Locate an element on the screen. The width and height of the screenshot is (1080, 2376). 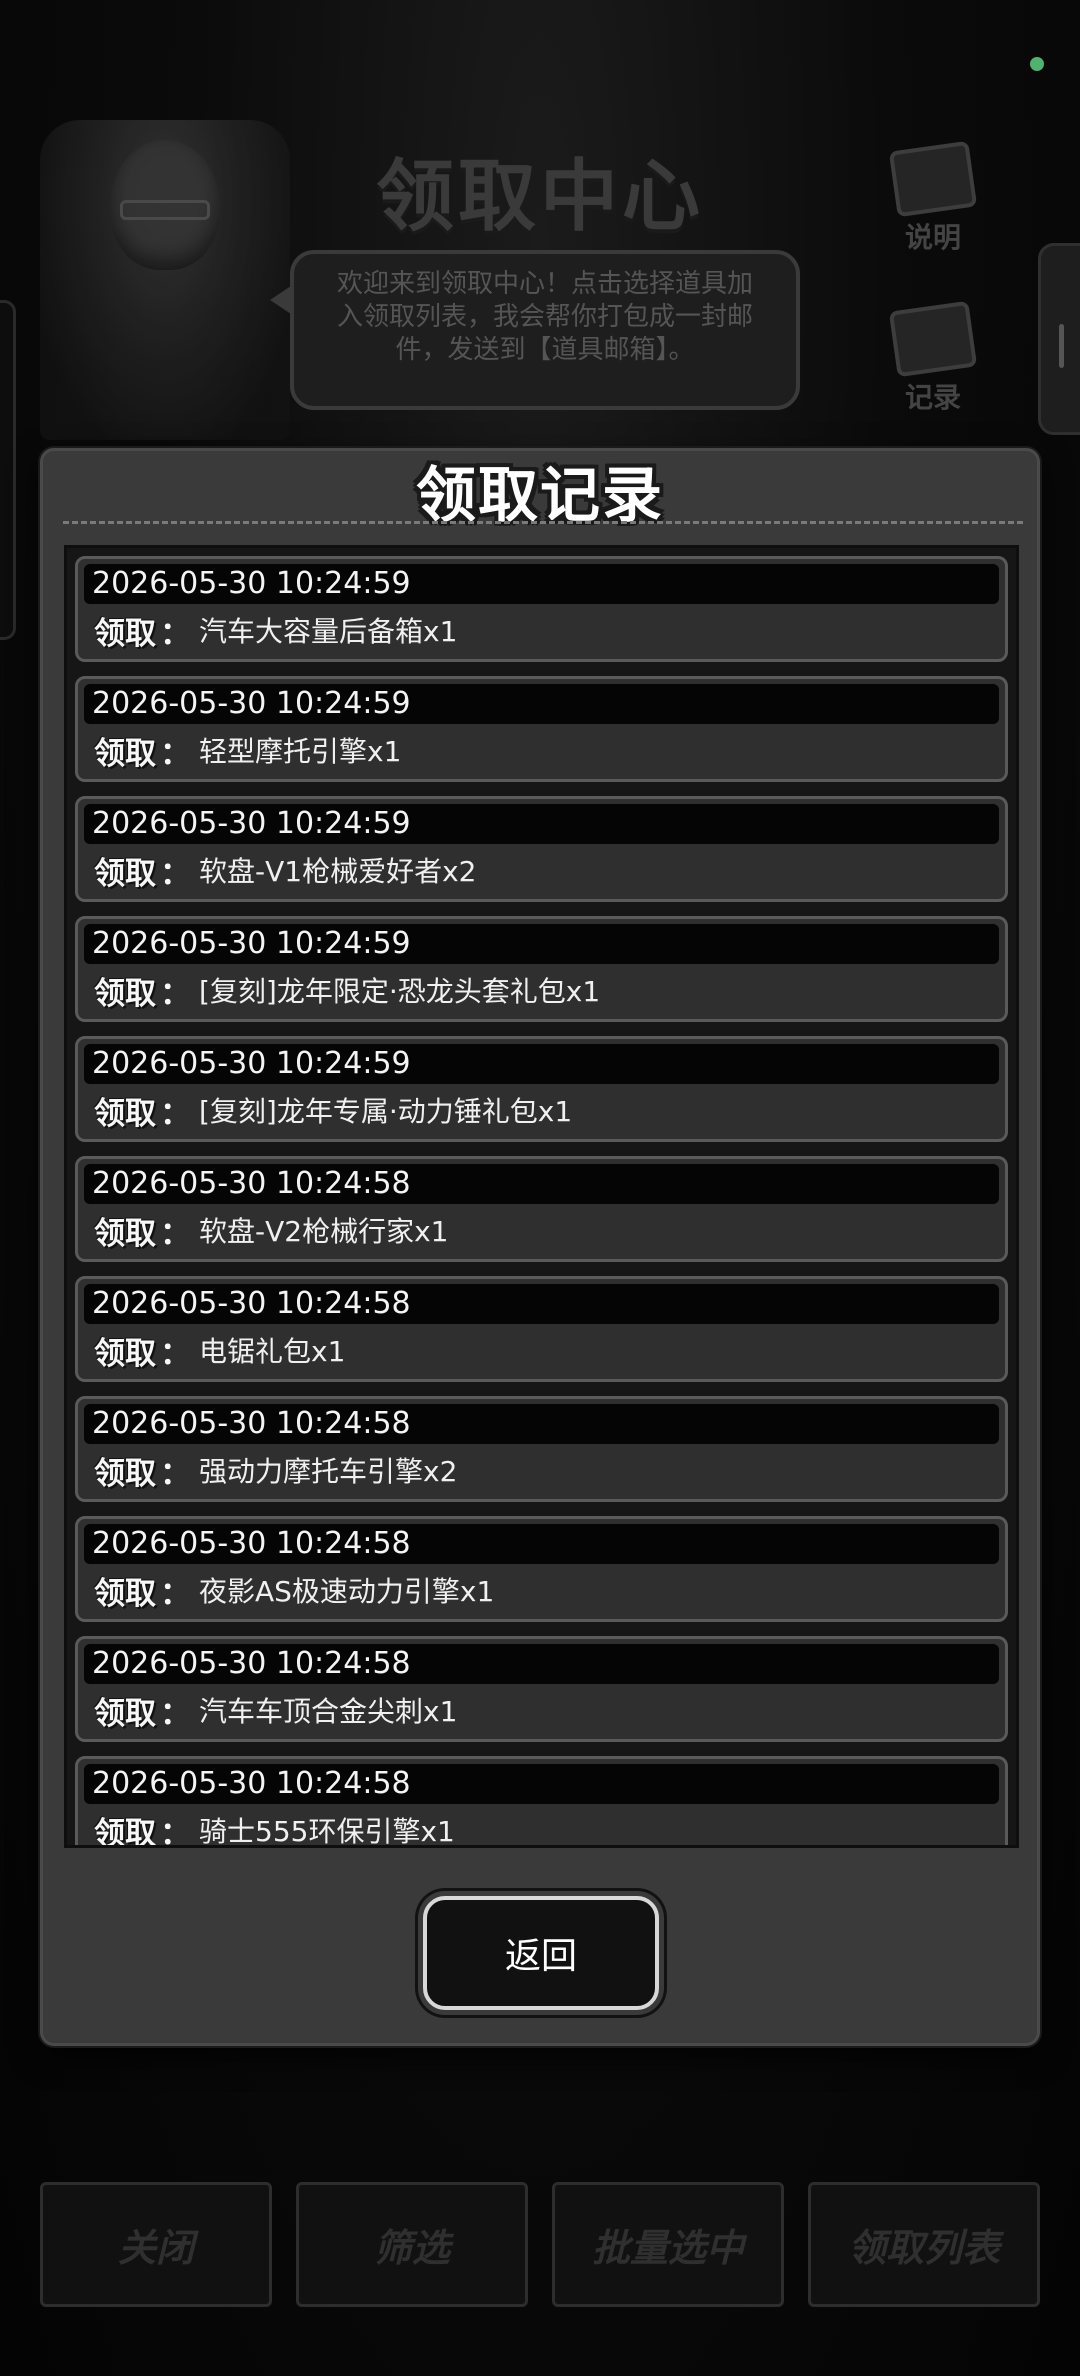
record-item: 2026-05-30 10:24:59 领取：轻型摩托引擎x1 is located at coordinates (541, 729).